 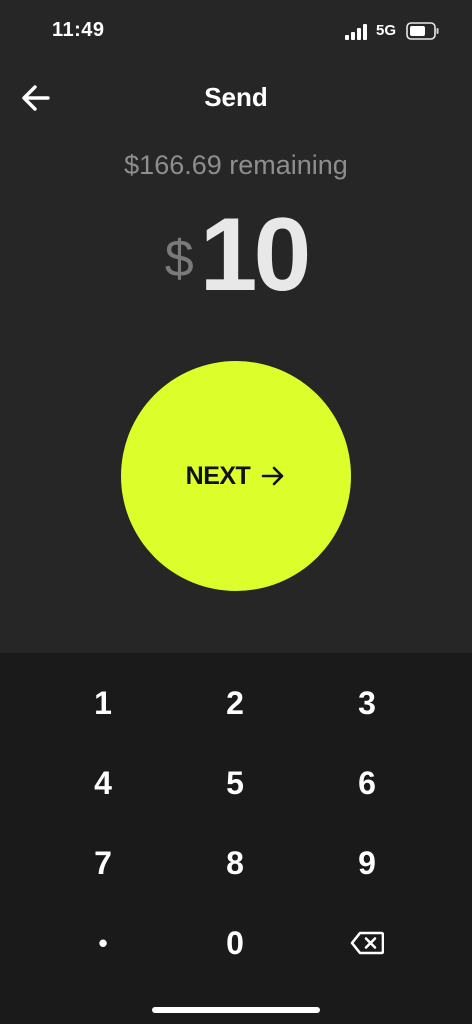 I want to click on header: Send, so click(x=236, y=98).